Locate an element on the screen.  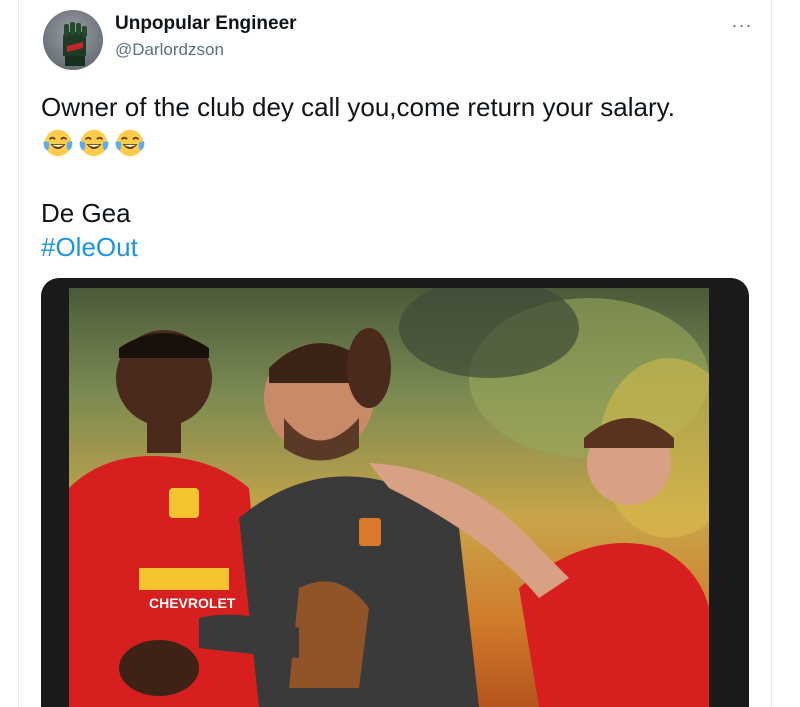
tweet-detail-text: De Gea is located at coordinates (86, 213).